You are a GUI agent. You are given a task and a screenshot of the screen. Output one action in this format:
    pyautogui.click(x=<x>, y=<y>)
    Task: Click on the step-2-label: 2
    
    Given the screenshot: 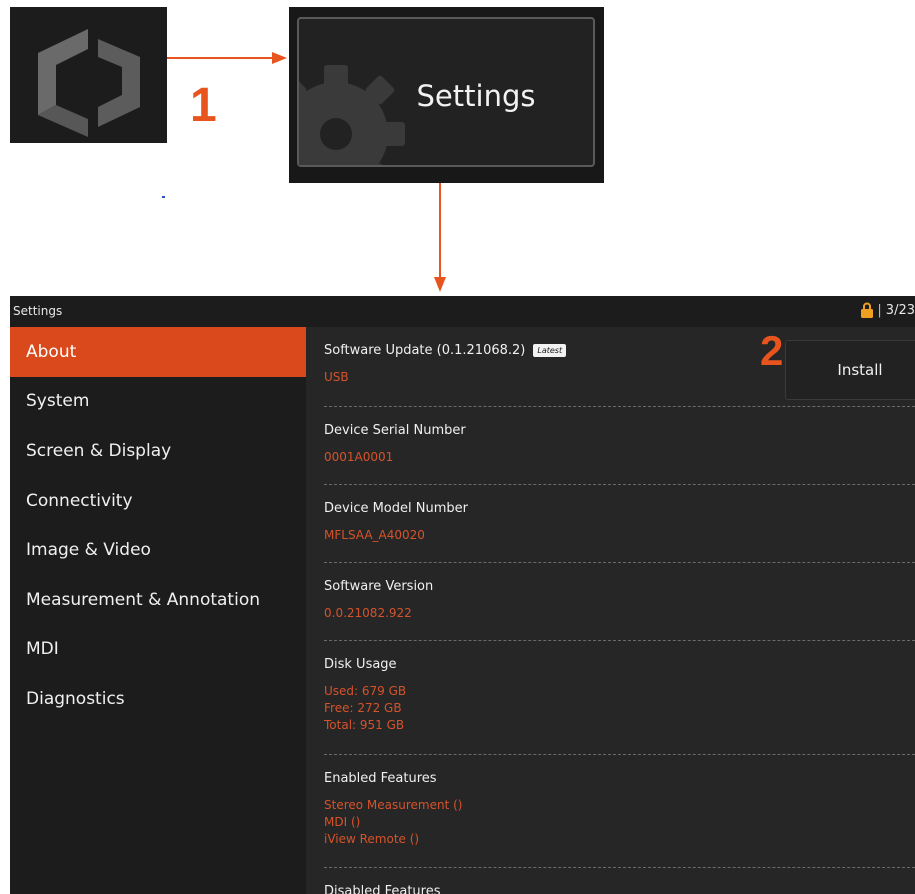 What is the action you would take?
    pyautogui.click(x=772, y=350)
    